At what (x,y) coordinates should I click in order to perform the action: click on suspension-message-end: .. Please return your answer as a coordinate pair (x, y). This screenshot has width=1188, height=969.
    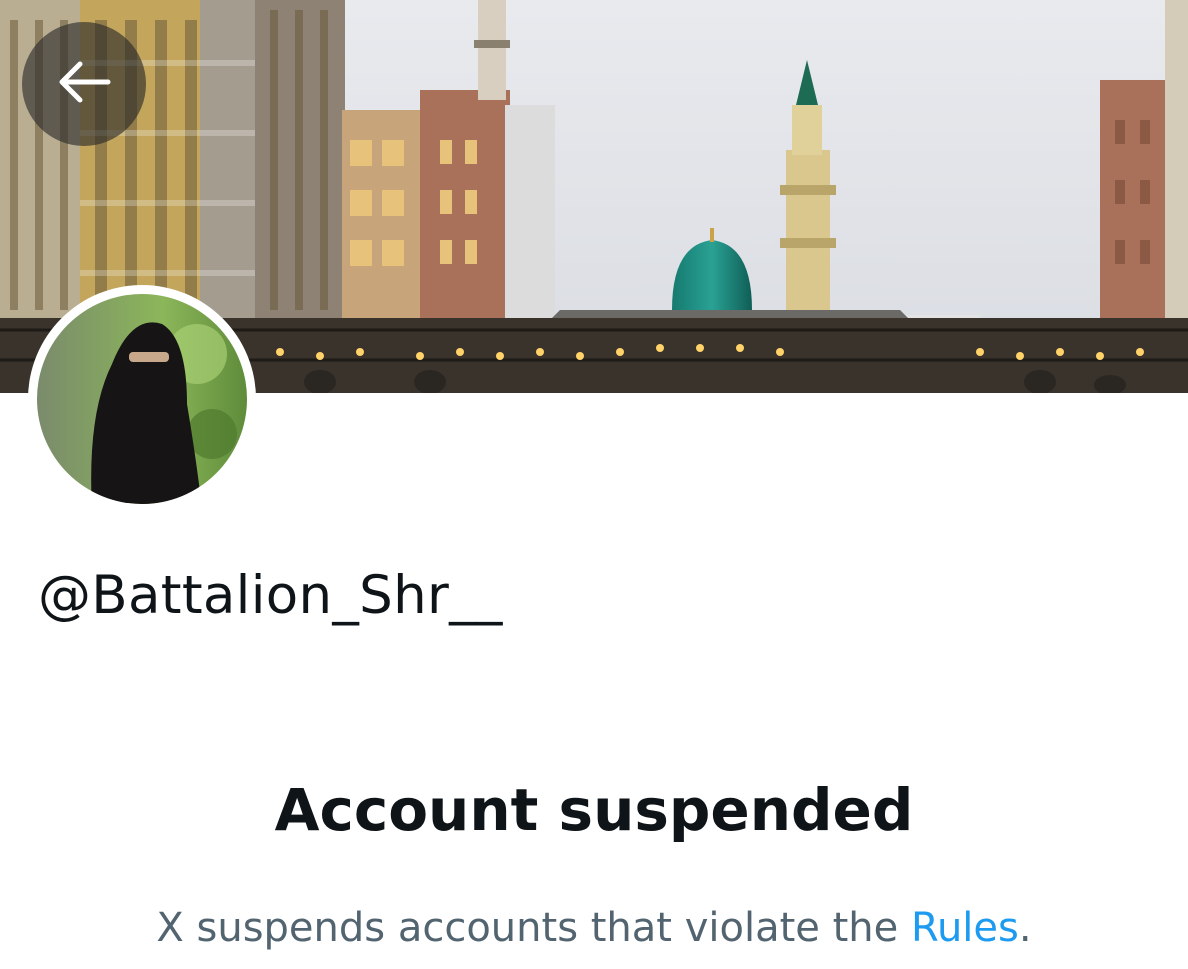
    Looking at the image, I should click on (1025, 928).